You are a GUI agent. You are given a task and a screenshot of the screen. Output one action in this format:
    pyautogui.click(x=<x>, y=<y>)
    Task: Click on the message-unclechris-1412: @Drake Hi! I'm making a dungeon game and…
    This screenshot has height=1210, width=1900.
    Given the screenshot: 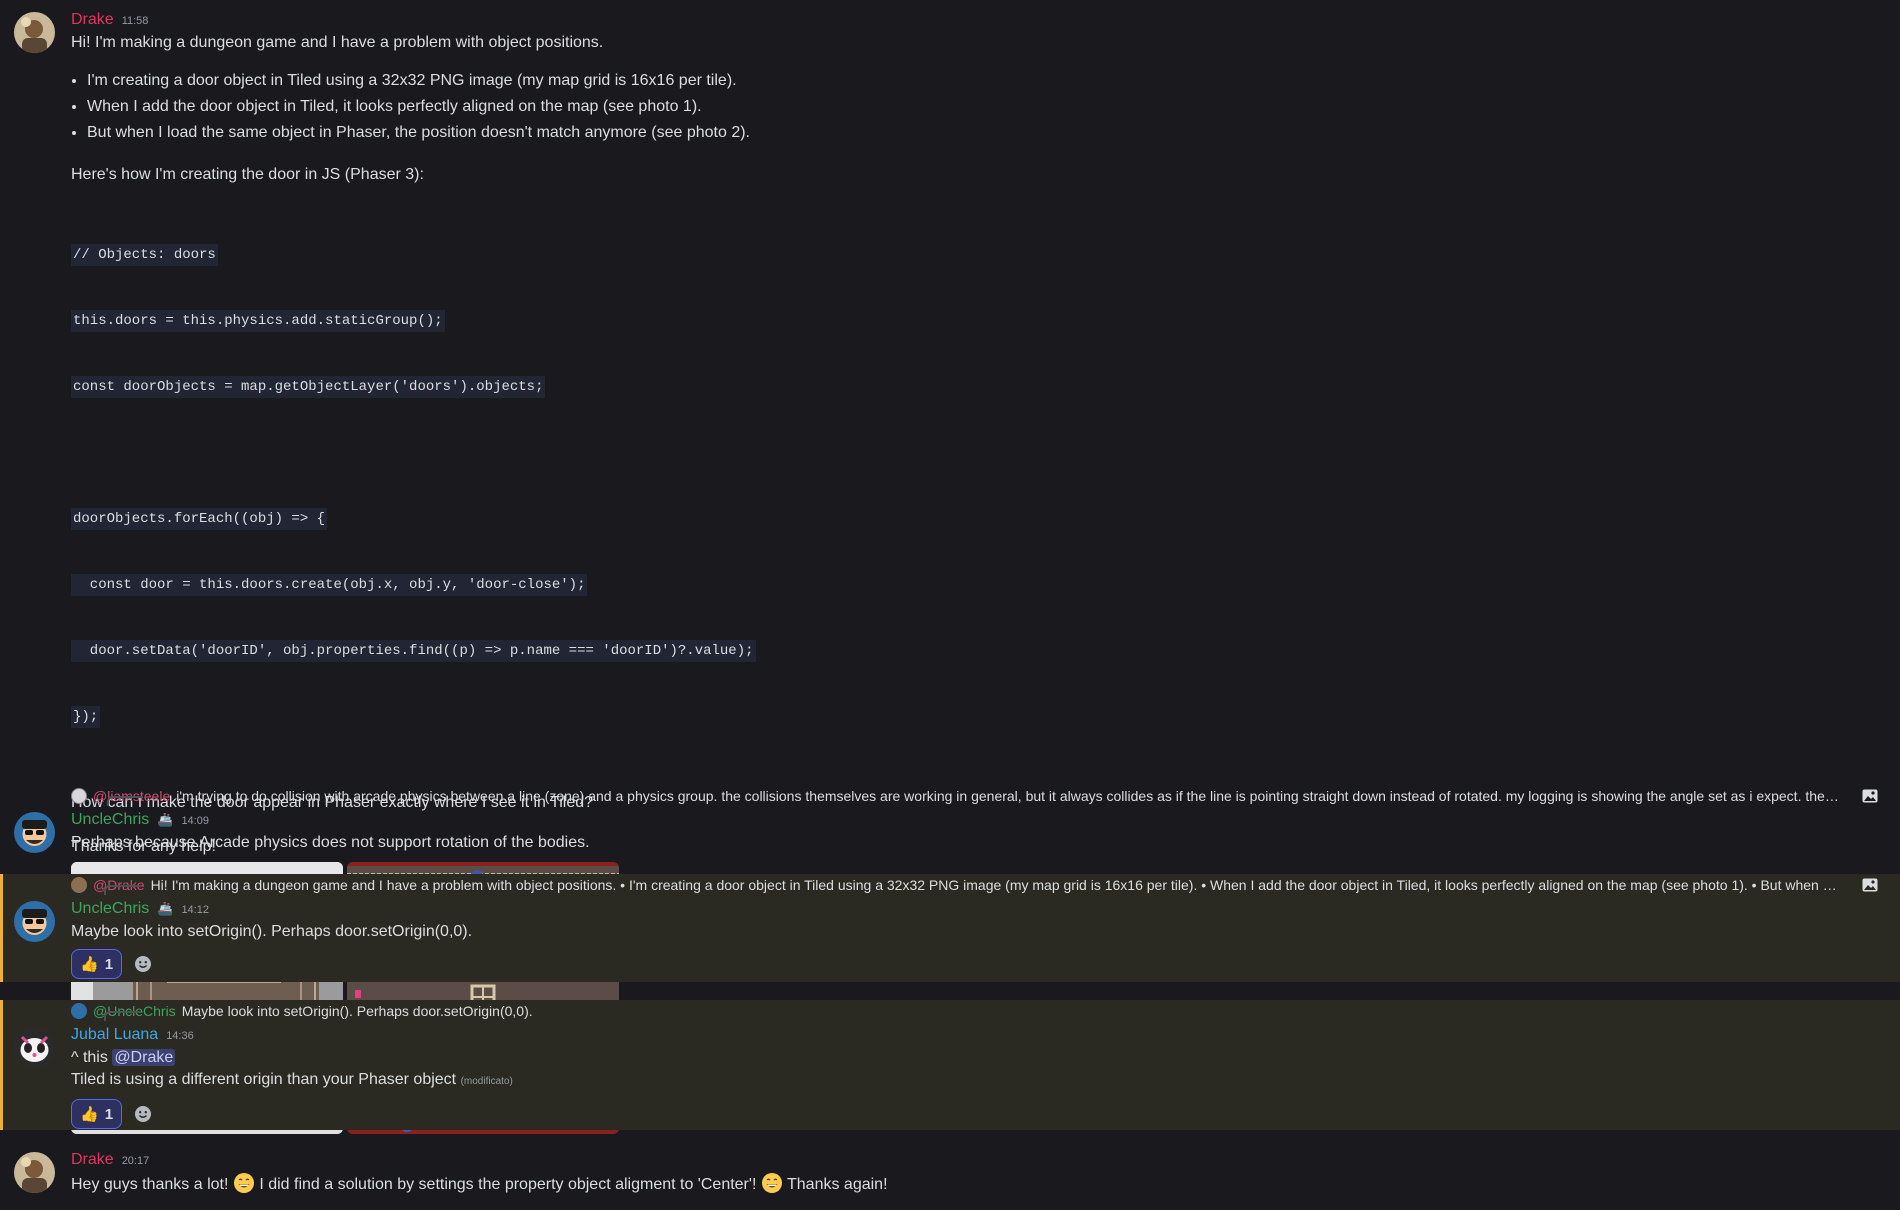 What is the action you would take?
    pyautogui.click(x=950, y=928)
    